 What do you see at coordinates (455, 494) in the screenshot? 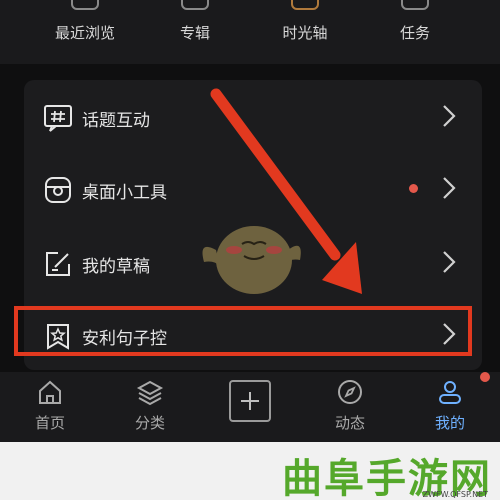
I see `watermark-subtitle: ZWFW.QFSP.NET` at bounding box center [455, 494].